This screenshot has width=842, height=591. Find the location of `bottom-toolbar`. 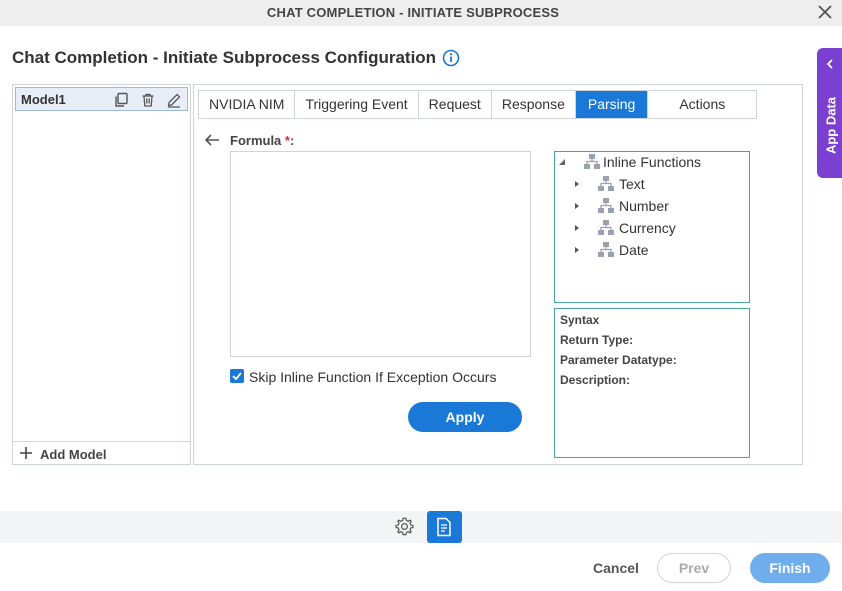

bottom-toolbar is located at coordinates (421, 527).